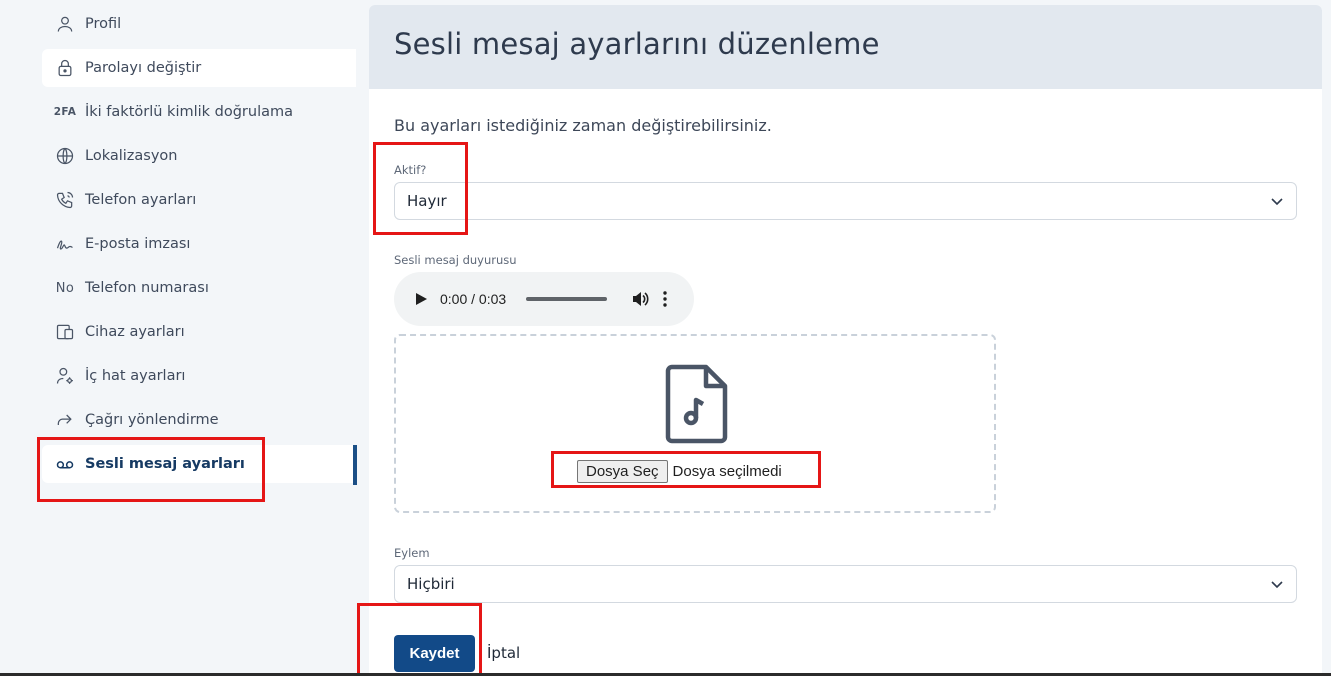 The image size is (1331, 676). I want to click on audio-player: 0:00 / 0:03, so click(544, 299).